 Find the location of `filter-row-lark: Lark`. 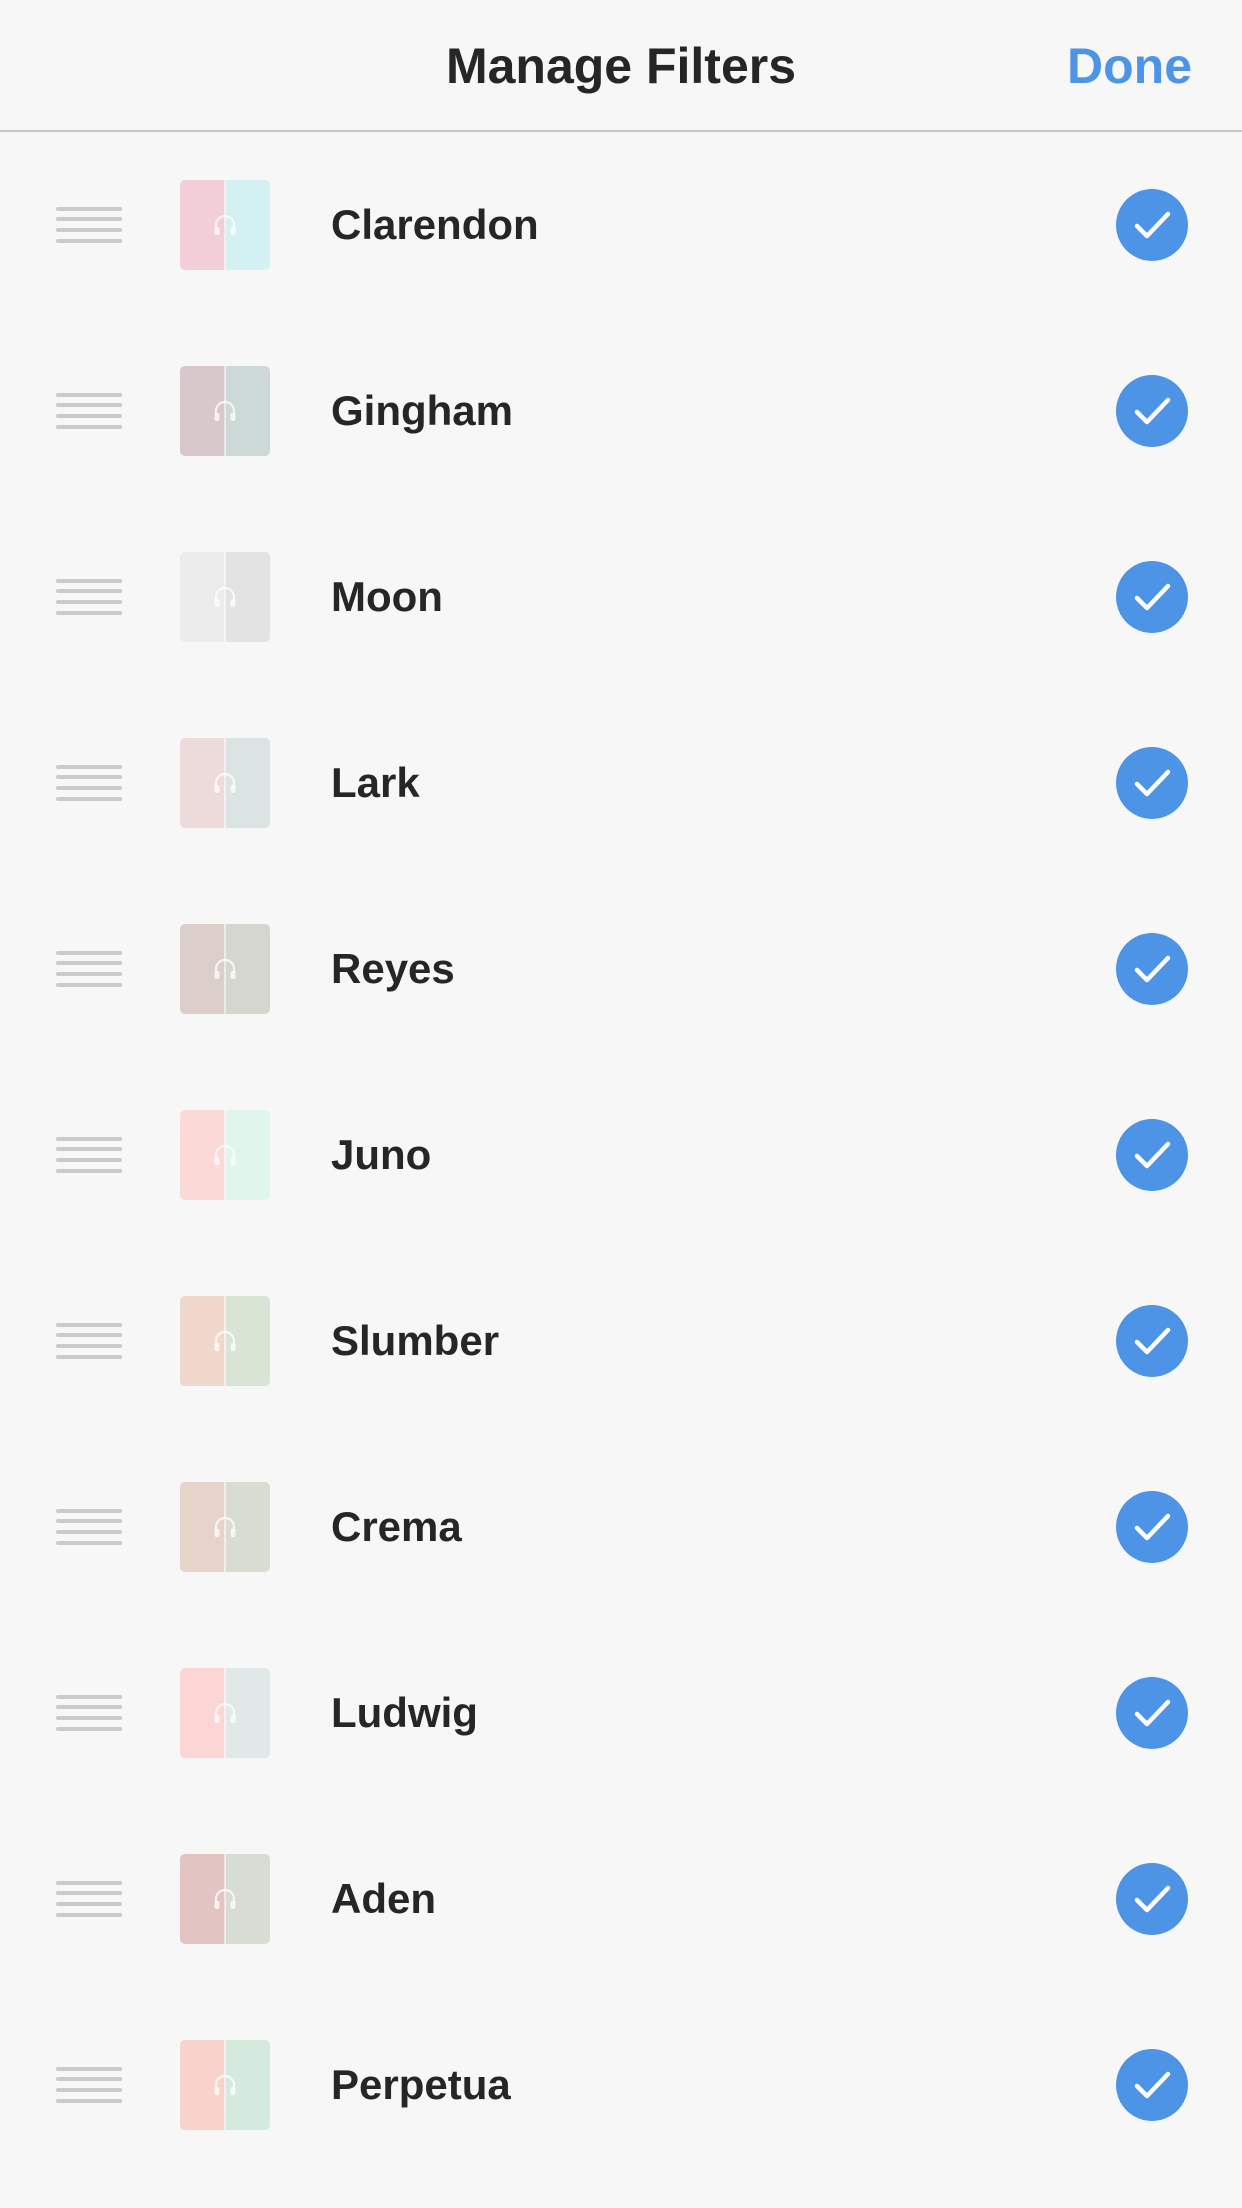

filter-row-lark: Lark is located at coordinates (621, 783).